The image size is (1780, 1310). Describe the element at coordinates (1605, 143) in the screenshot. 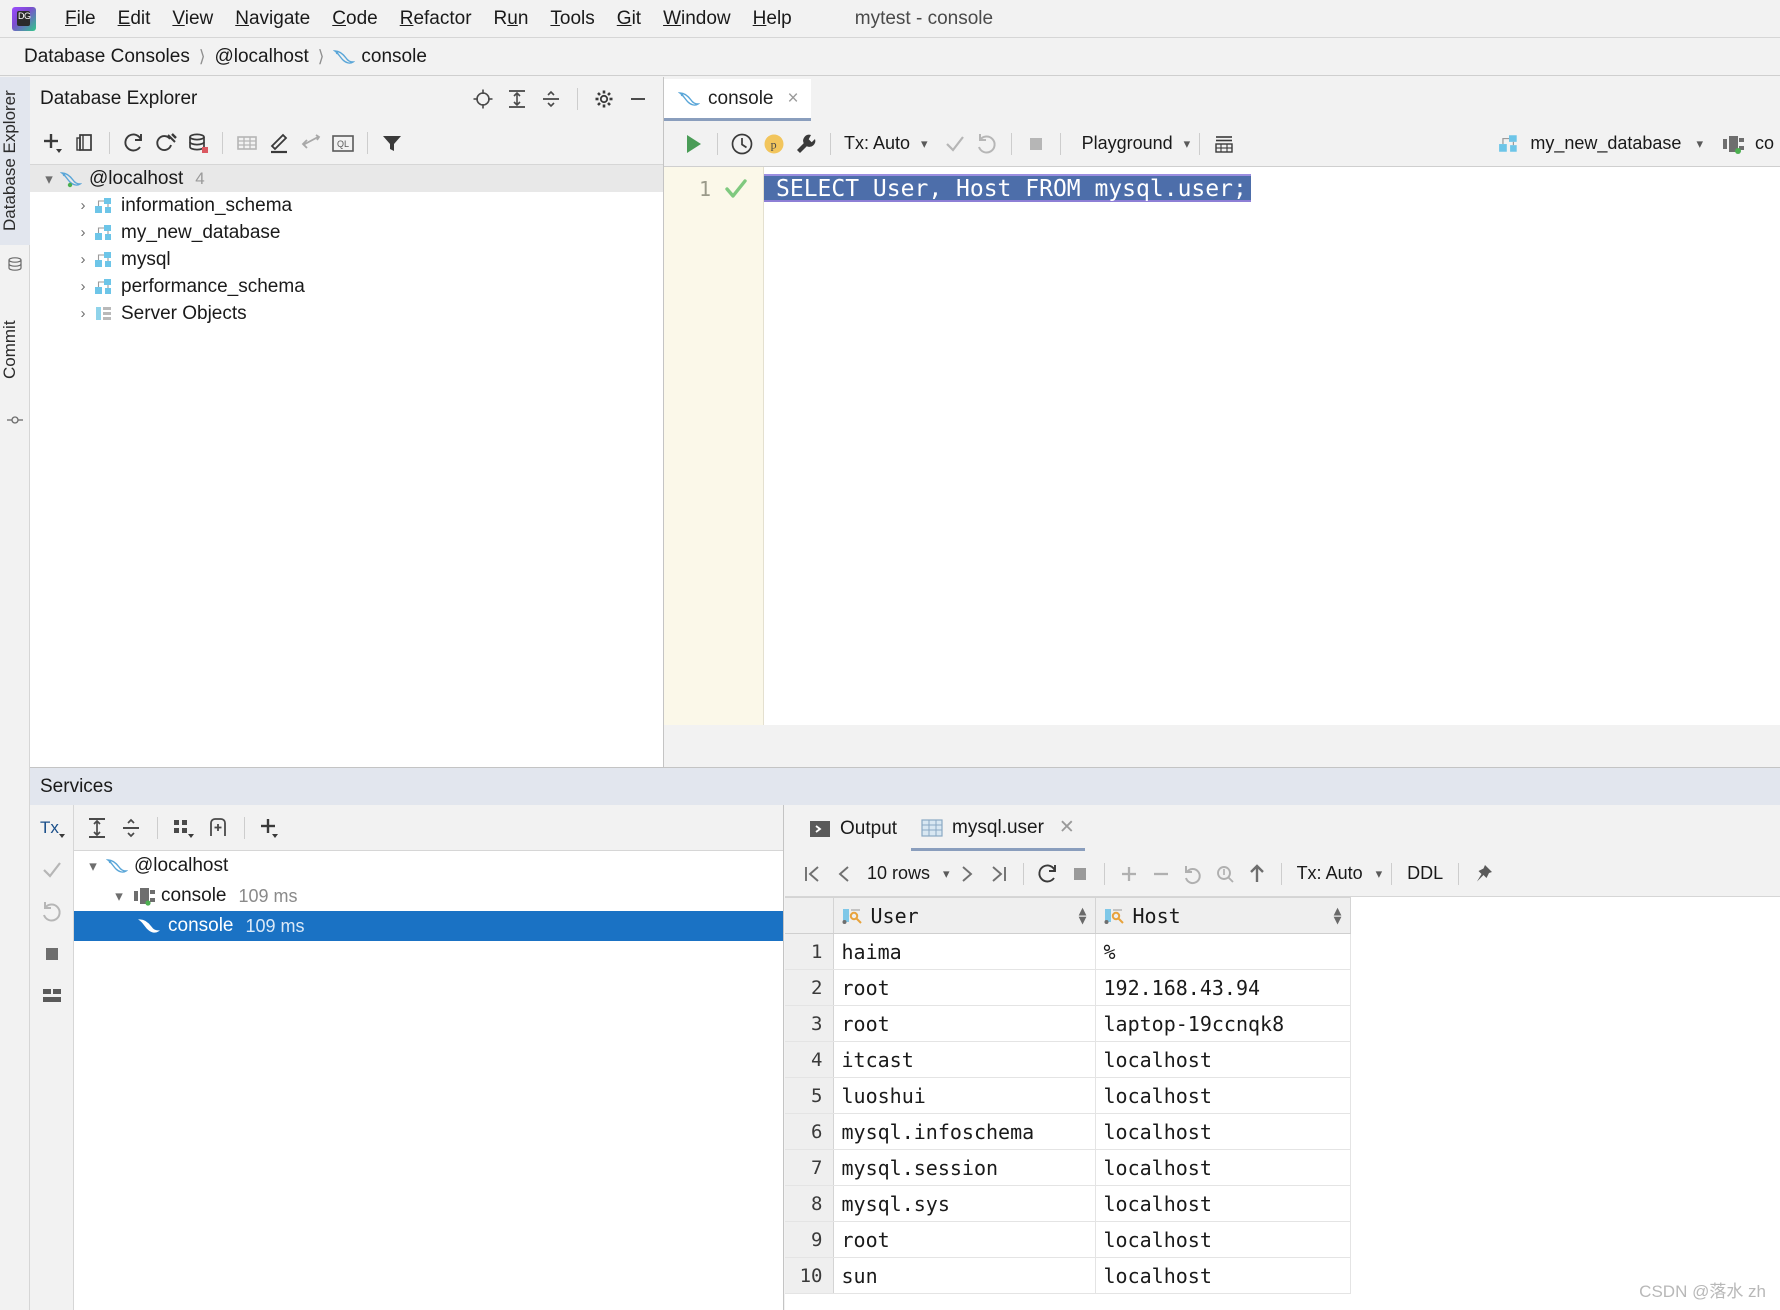

I see `schema-selector-label: my_new_database` at that location.